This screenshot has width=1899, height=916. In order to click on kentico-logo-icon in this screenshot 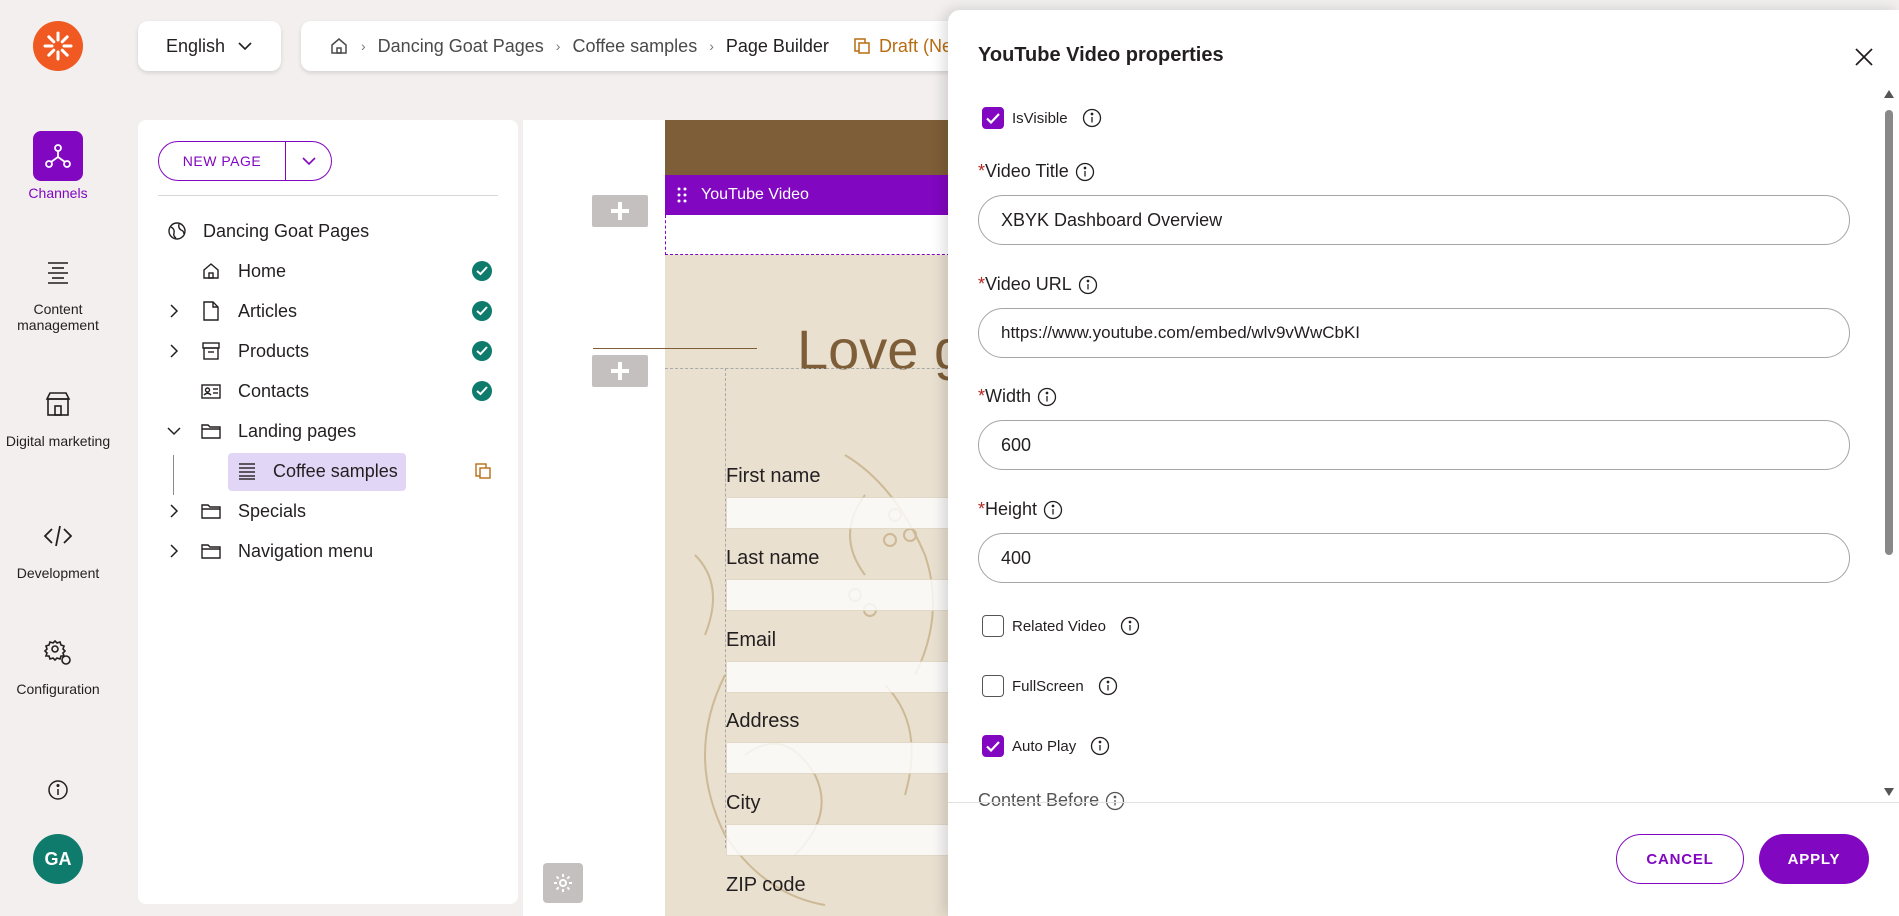, I will do `click(58, 46)`.